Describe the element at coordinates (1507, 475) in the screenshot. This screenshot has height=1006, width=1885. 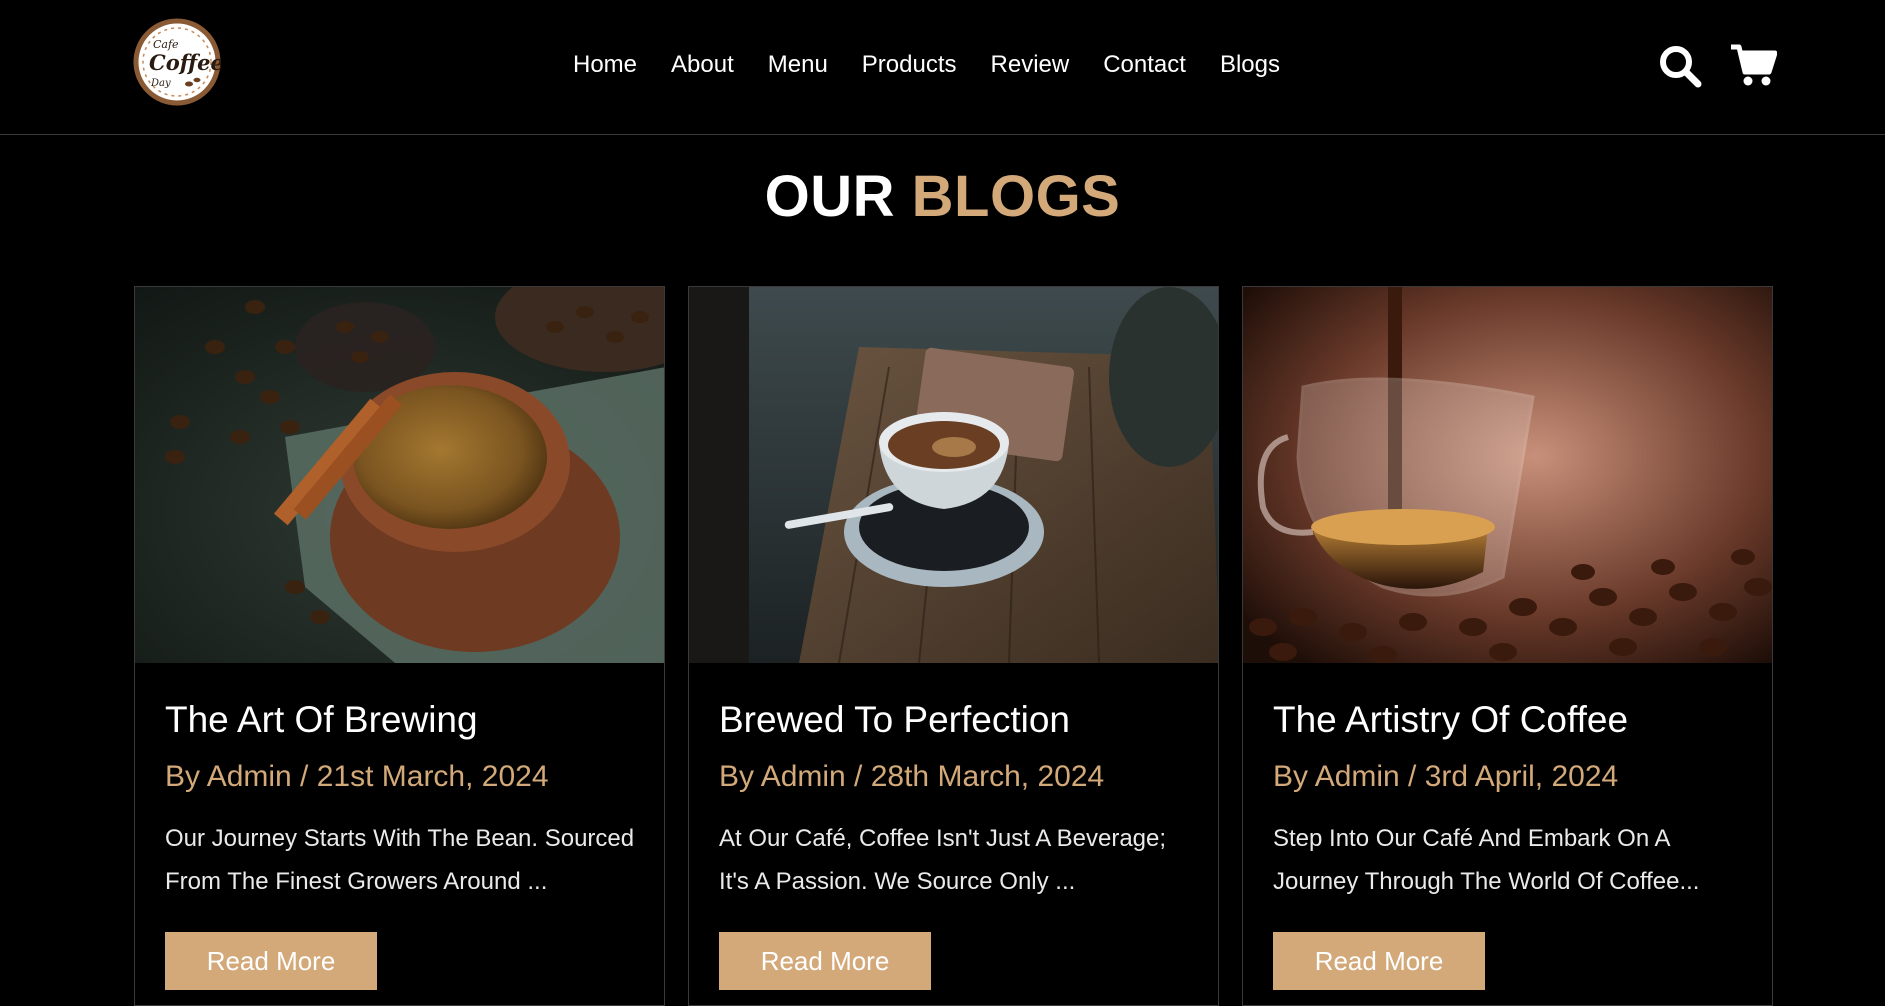
I see `blog-image-artistry` at that location.